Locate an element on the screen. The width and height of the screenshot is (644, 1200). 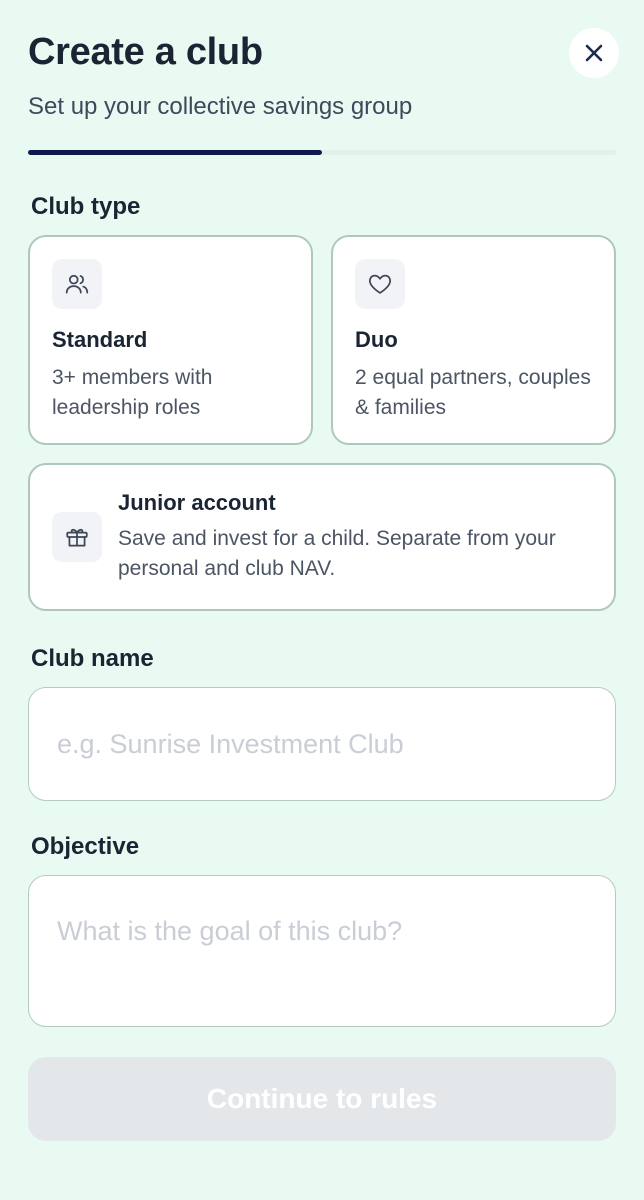
club-type-label: Club type is located at coordinates (86, 206).